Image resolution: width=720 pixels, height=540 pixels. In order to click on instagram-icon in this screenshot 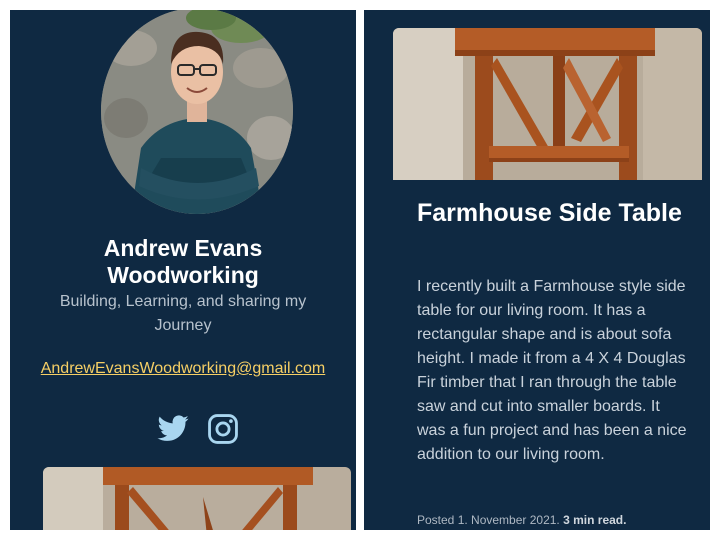, I will do `click(223, 429)`.